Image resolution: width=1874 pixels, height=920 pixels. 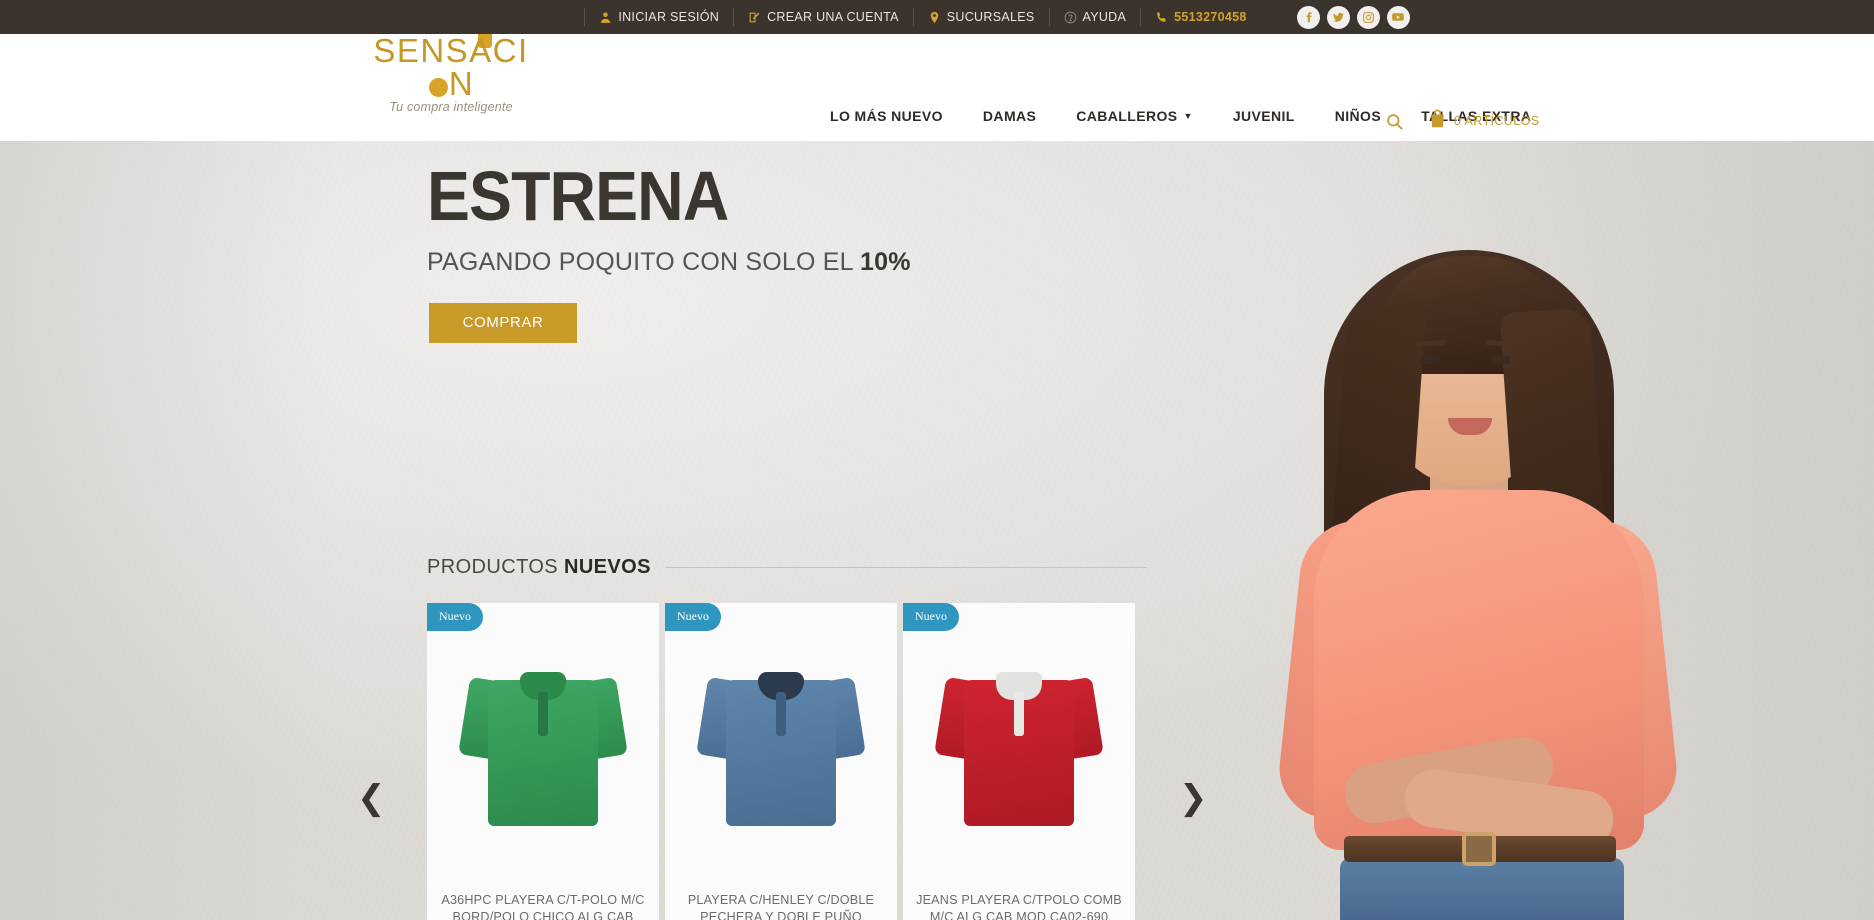 What do you see at coordinates (1437, 121) in the screenshot?
I see `shopping-bag-icon` at bounding box center [1437, 121].